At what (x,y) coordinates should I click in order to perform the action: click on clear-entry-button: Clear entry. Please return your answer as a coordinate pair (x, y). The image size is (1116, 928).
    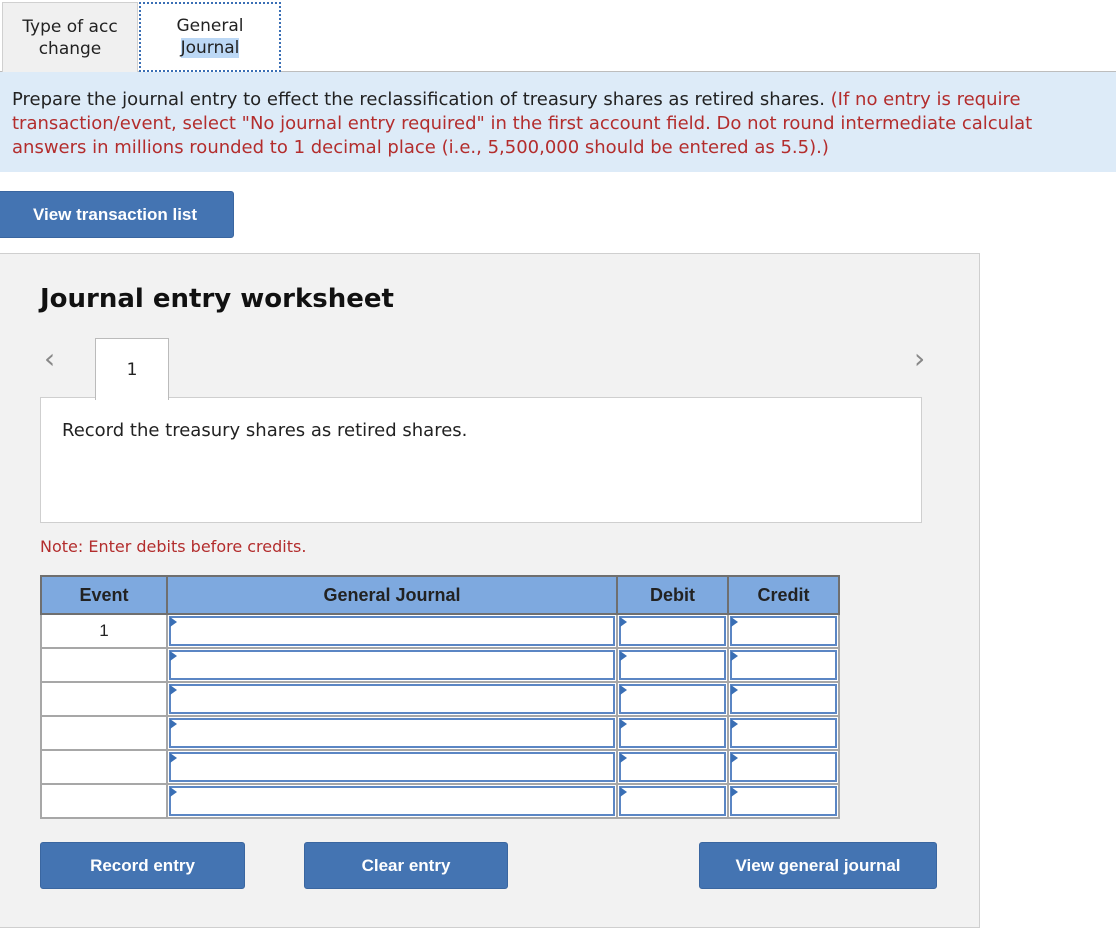
    Looking at the image, I should click on (406, 865).